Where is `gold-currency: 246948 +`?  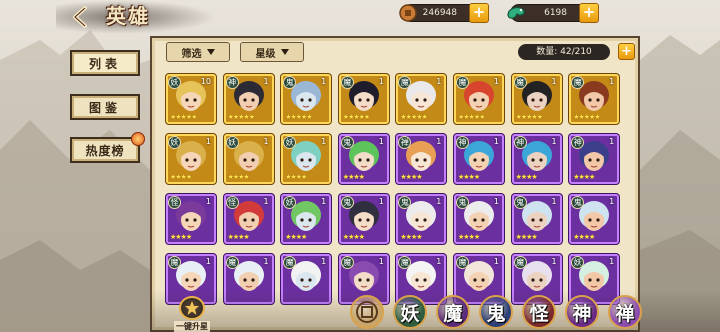
gold-currency: 246948 + is located at coordinates (444, 13).